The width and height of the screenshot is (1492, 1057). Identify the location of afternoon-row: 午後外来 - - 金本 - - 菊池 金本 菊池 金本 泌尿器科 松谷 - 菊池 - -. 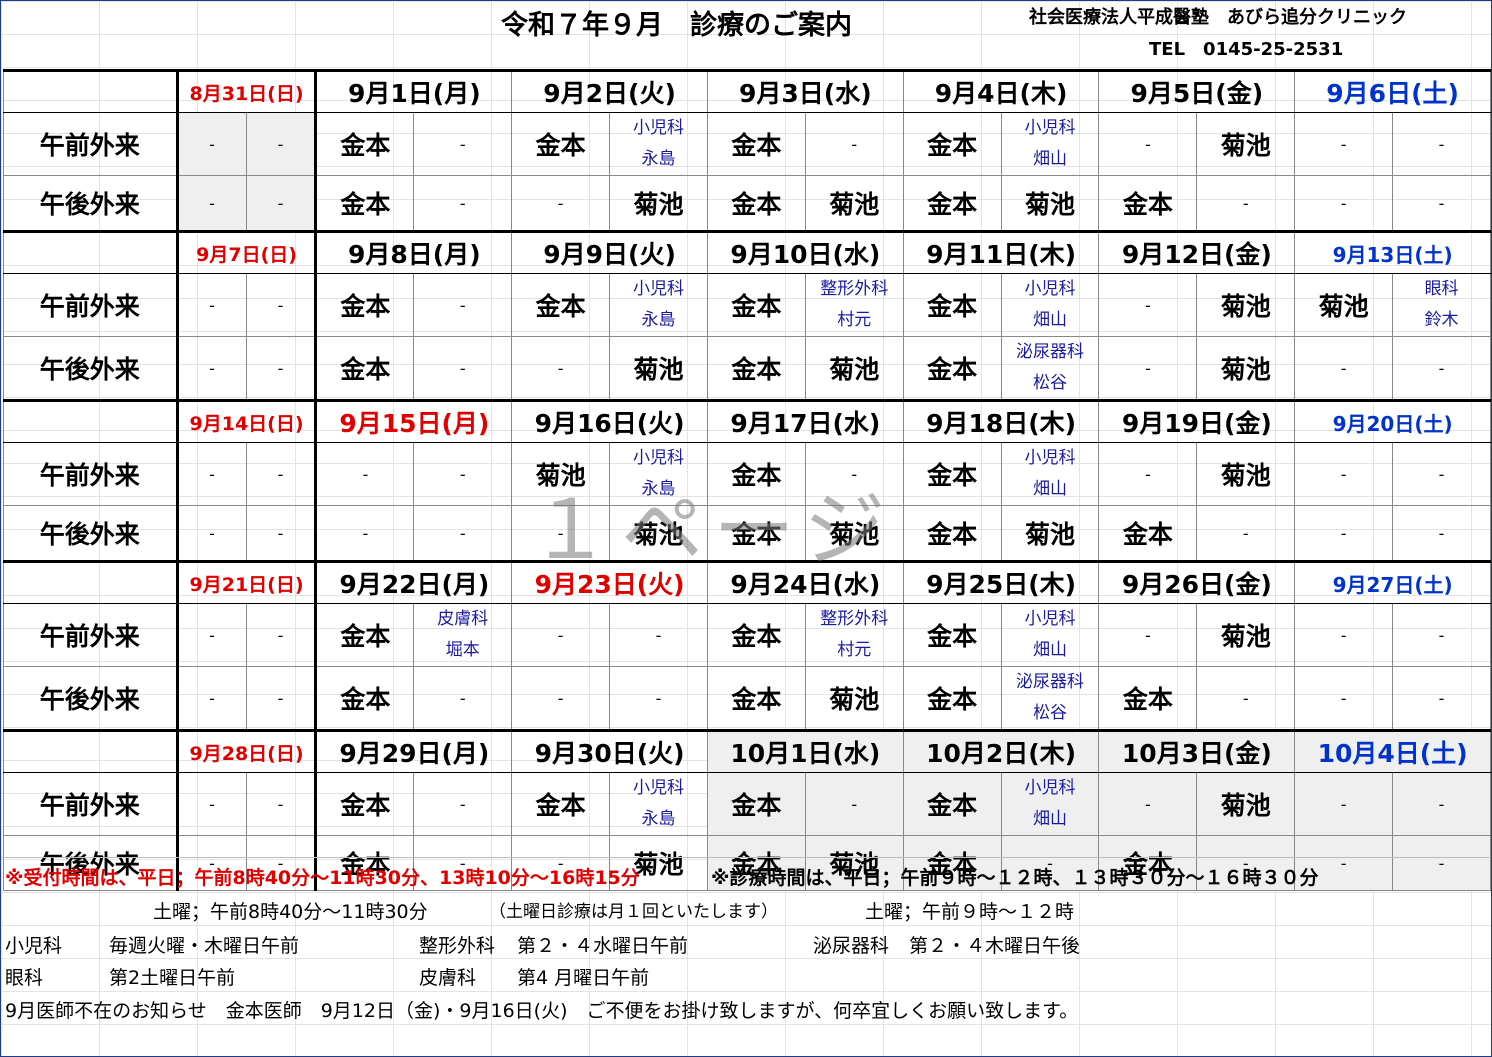
(747, 368).